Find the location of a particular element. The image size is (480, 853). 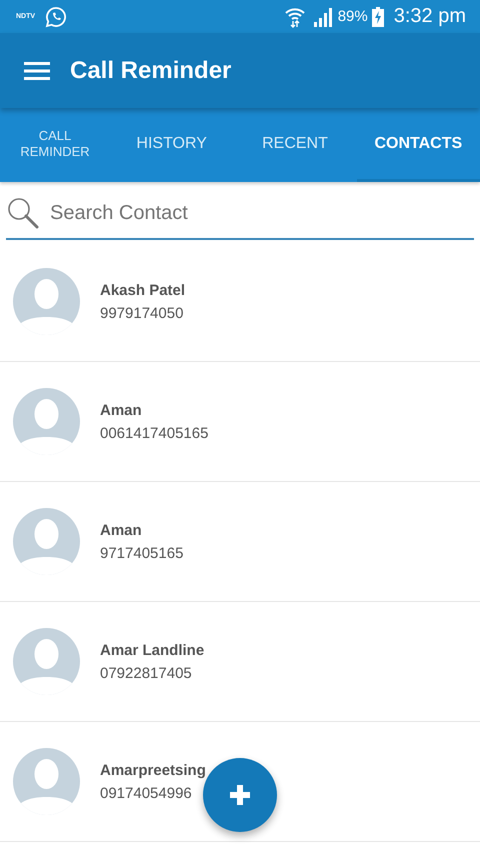

tab: CONTACTS is located at coordinates (418, 145).